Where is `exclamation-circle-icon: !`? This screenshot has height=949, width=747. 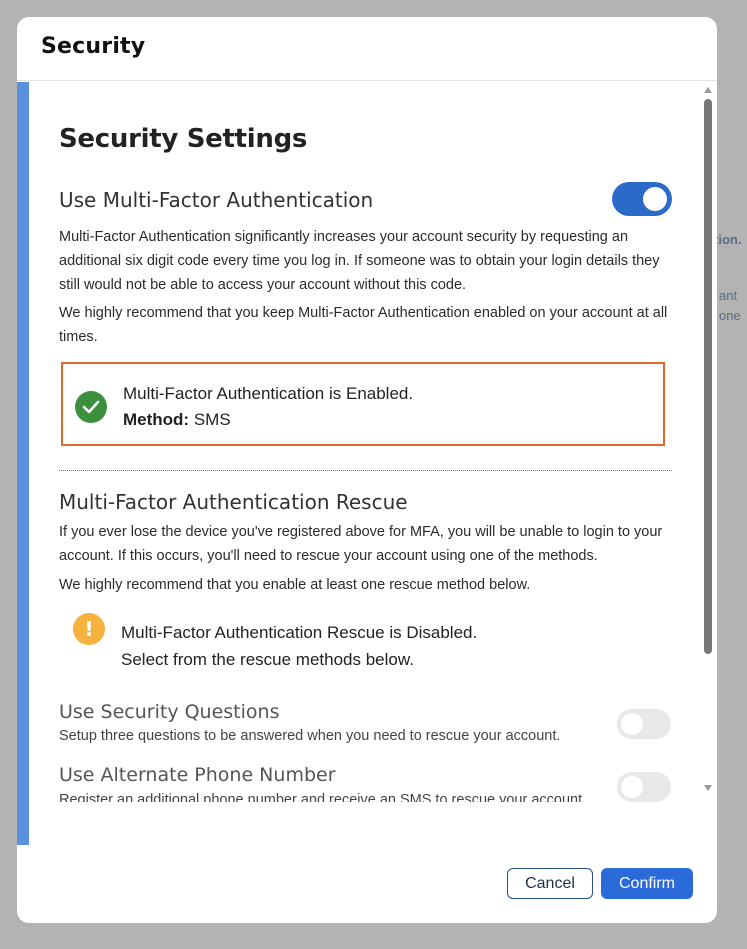 exclamation-circle-icon: ! is located at coordinates (89, 629).